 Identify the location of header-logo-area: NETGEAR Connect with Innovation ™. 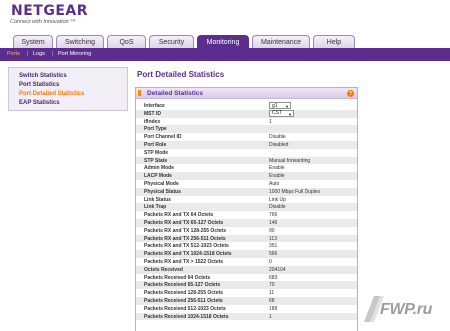
(225, 17).